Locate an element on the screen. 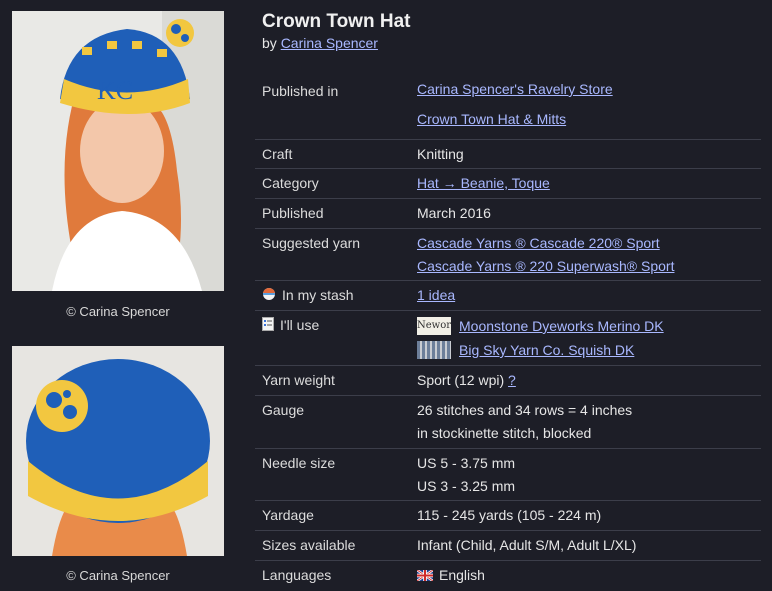 The image size is (772, 591). byline: by Carina Spencer is located at coordinates (320, 43).